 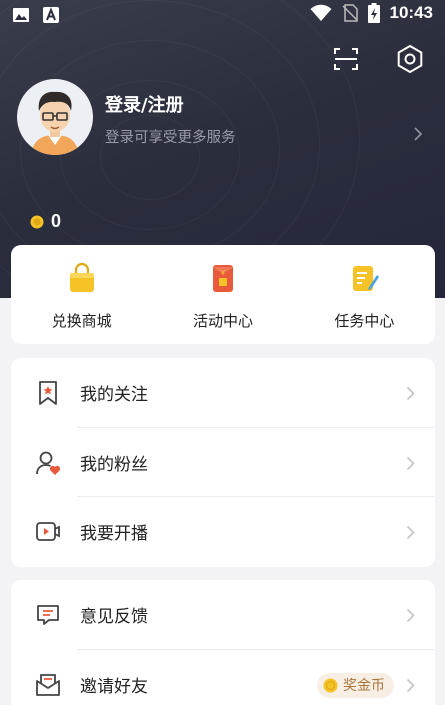 What do you see at coordinates (364, 321) in the screenshot?
I see `quick-action-label: 任务中心` at bounding box center [364, 321].